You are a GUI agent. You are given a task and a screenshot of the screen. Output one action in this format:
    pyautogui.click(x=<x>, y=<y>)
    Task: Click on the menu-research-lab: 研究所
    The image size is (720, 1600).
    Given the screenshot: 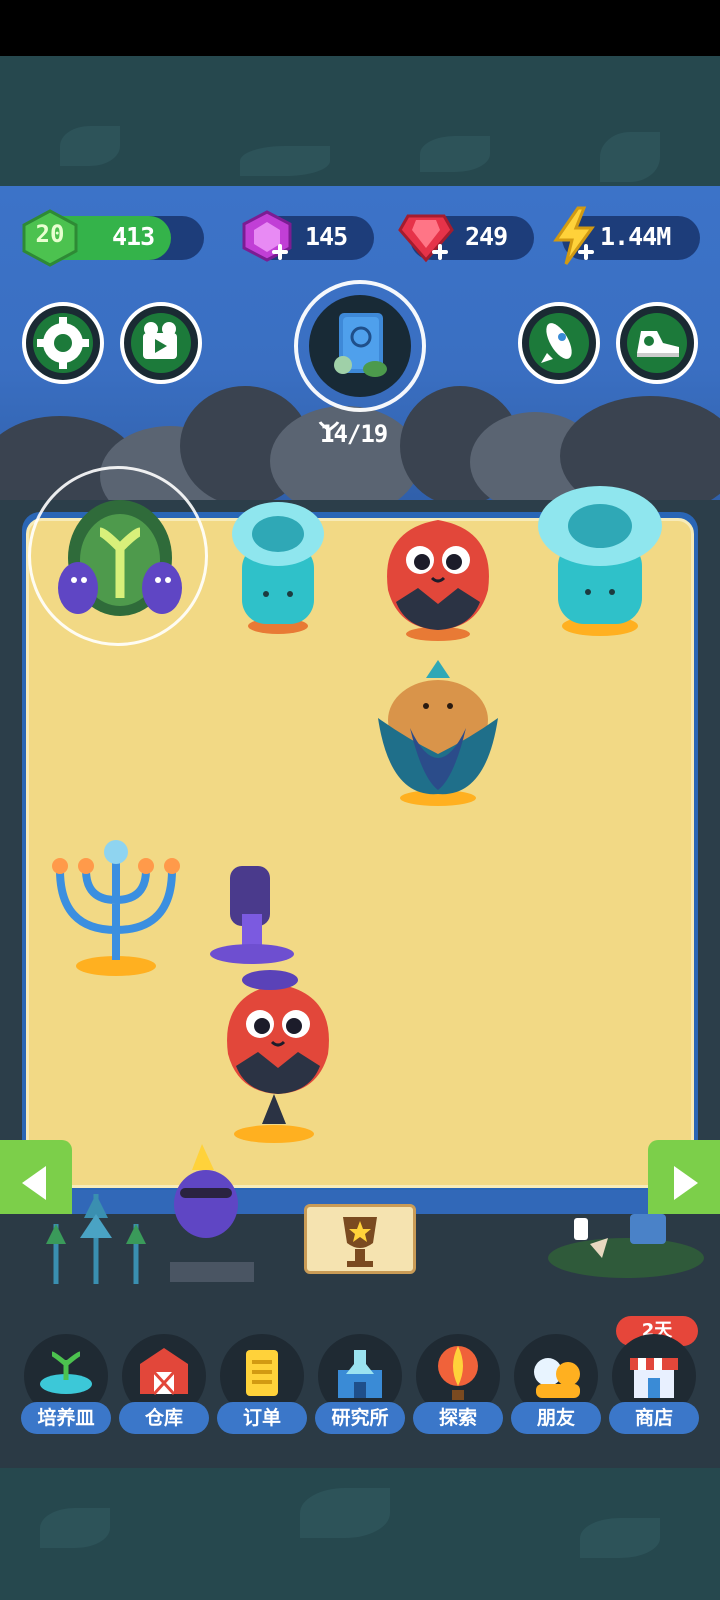 What is the action you would take?
    pyautogui.click(x=360, y=1389)
    